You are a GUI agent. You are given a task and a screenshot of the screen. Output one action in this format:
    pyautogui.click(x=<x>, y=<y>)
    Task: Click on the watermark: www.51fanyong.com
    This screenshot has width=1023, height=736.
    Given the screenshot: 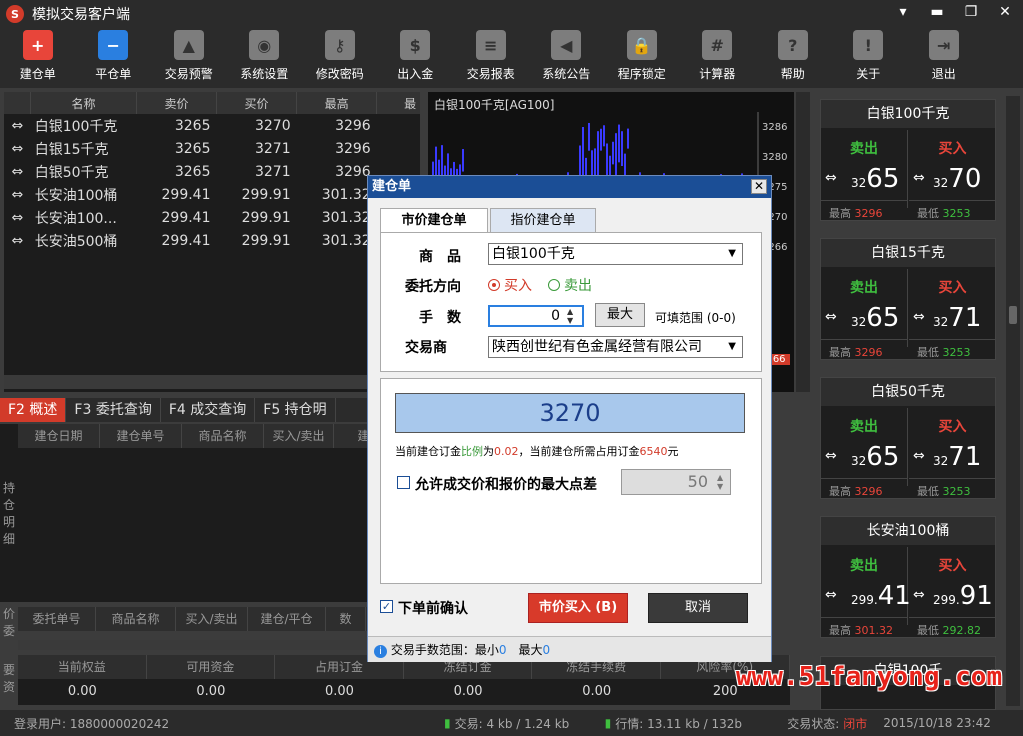 What is the action you would take?
    pyautogui.click(x=869, y=677)
    